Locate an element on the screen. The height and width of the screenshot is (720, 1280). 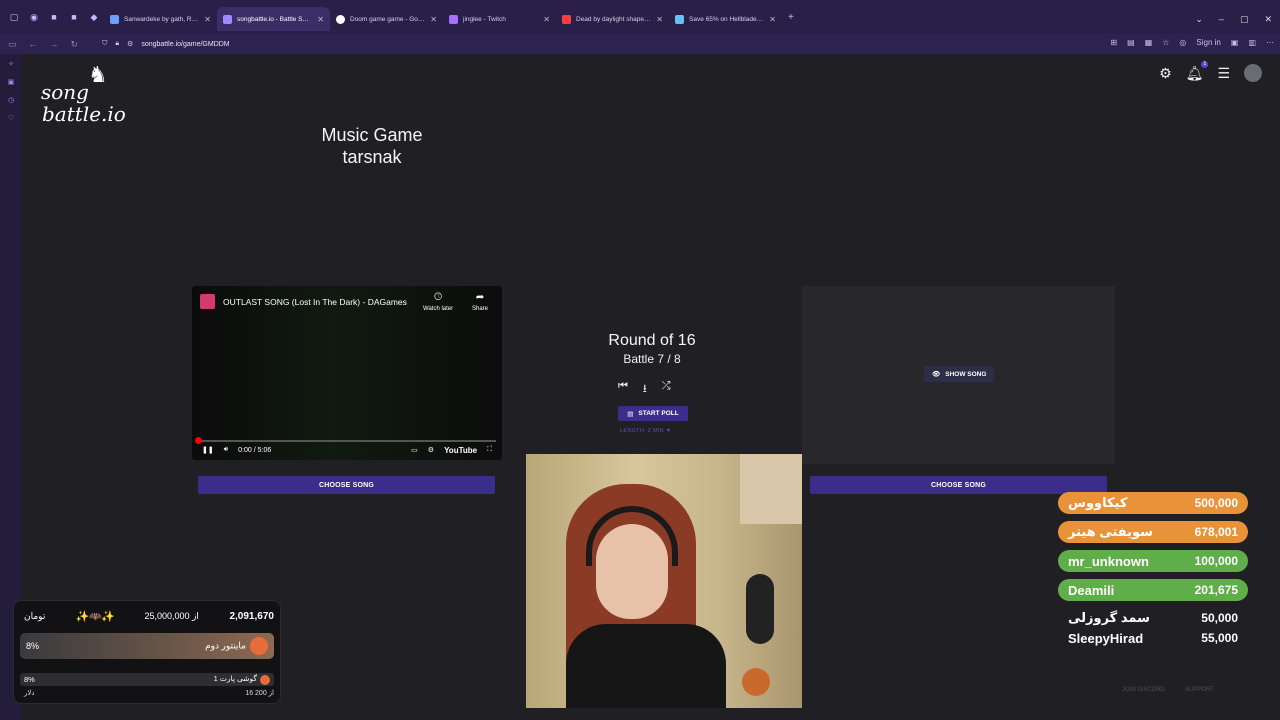
maximize-icon: ▢ is located at coordinates (1244, 19).